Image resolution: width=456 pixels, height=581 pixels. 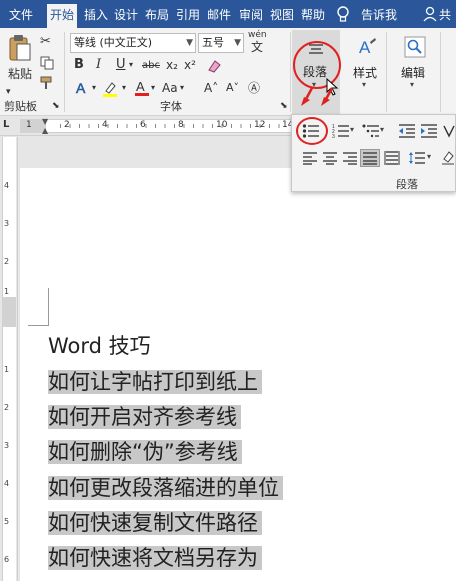 What do you see at coordinates (412, 84) in the screenshot?
I see `editing-dropdown-icon: ▾` at bounding box center [412, 84].